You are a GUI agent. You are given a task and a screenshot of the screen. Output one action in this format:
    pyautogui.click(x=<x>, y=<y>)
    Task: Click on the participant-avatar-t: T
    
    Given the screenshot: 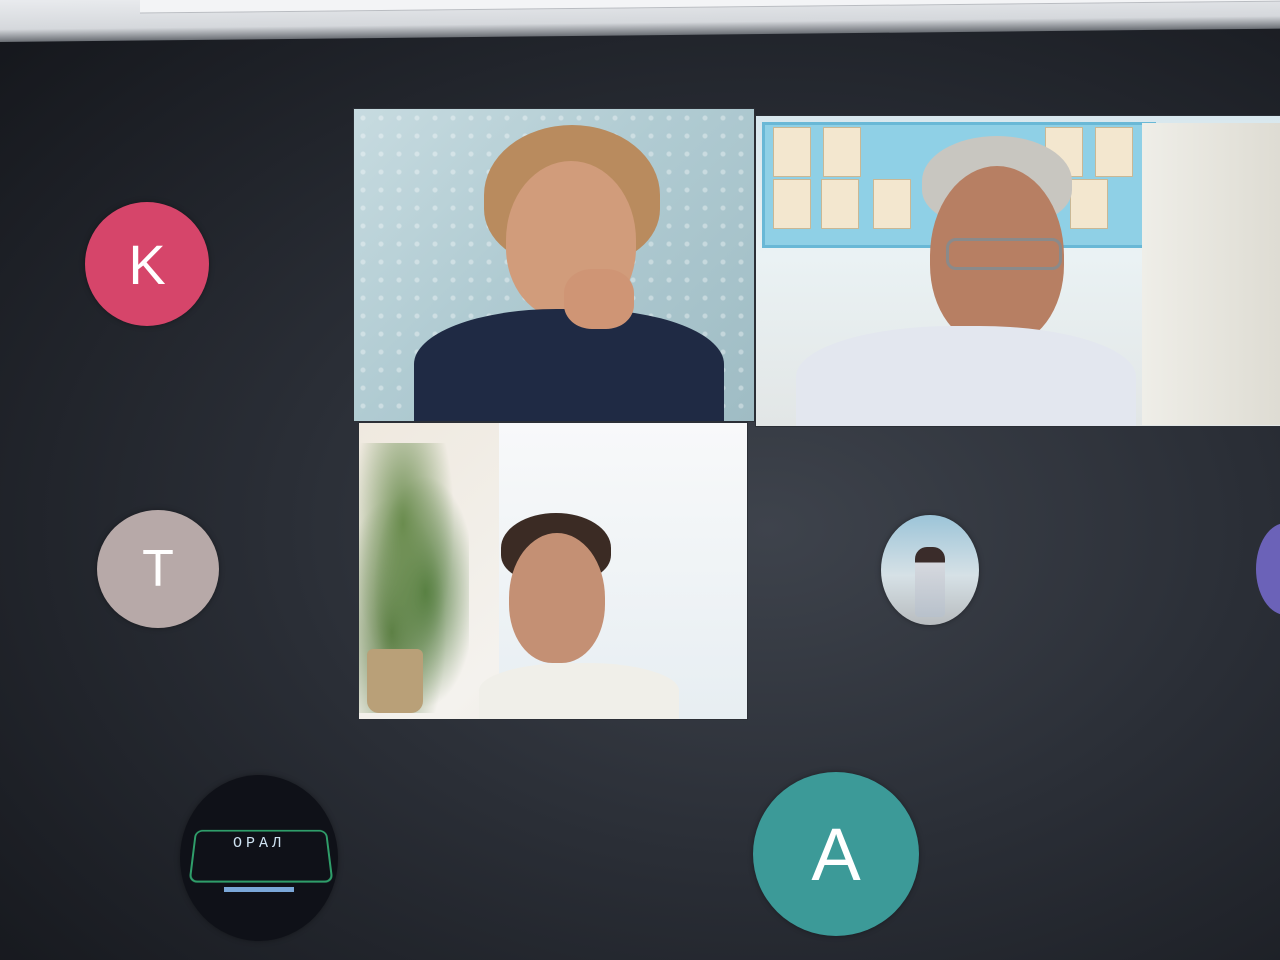 What is the action you would take?
    pyautogui.click(x=158, y=569)
    